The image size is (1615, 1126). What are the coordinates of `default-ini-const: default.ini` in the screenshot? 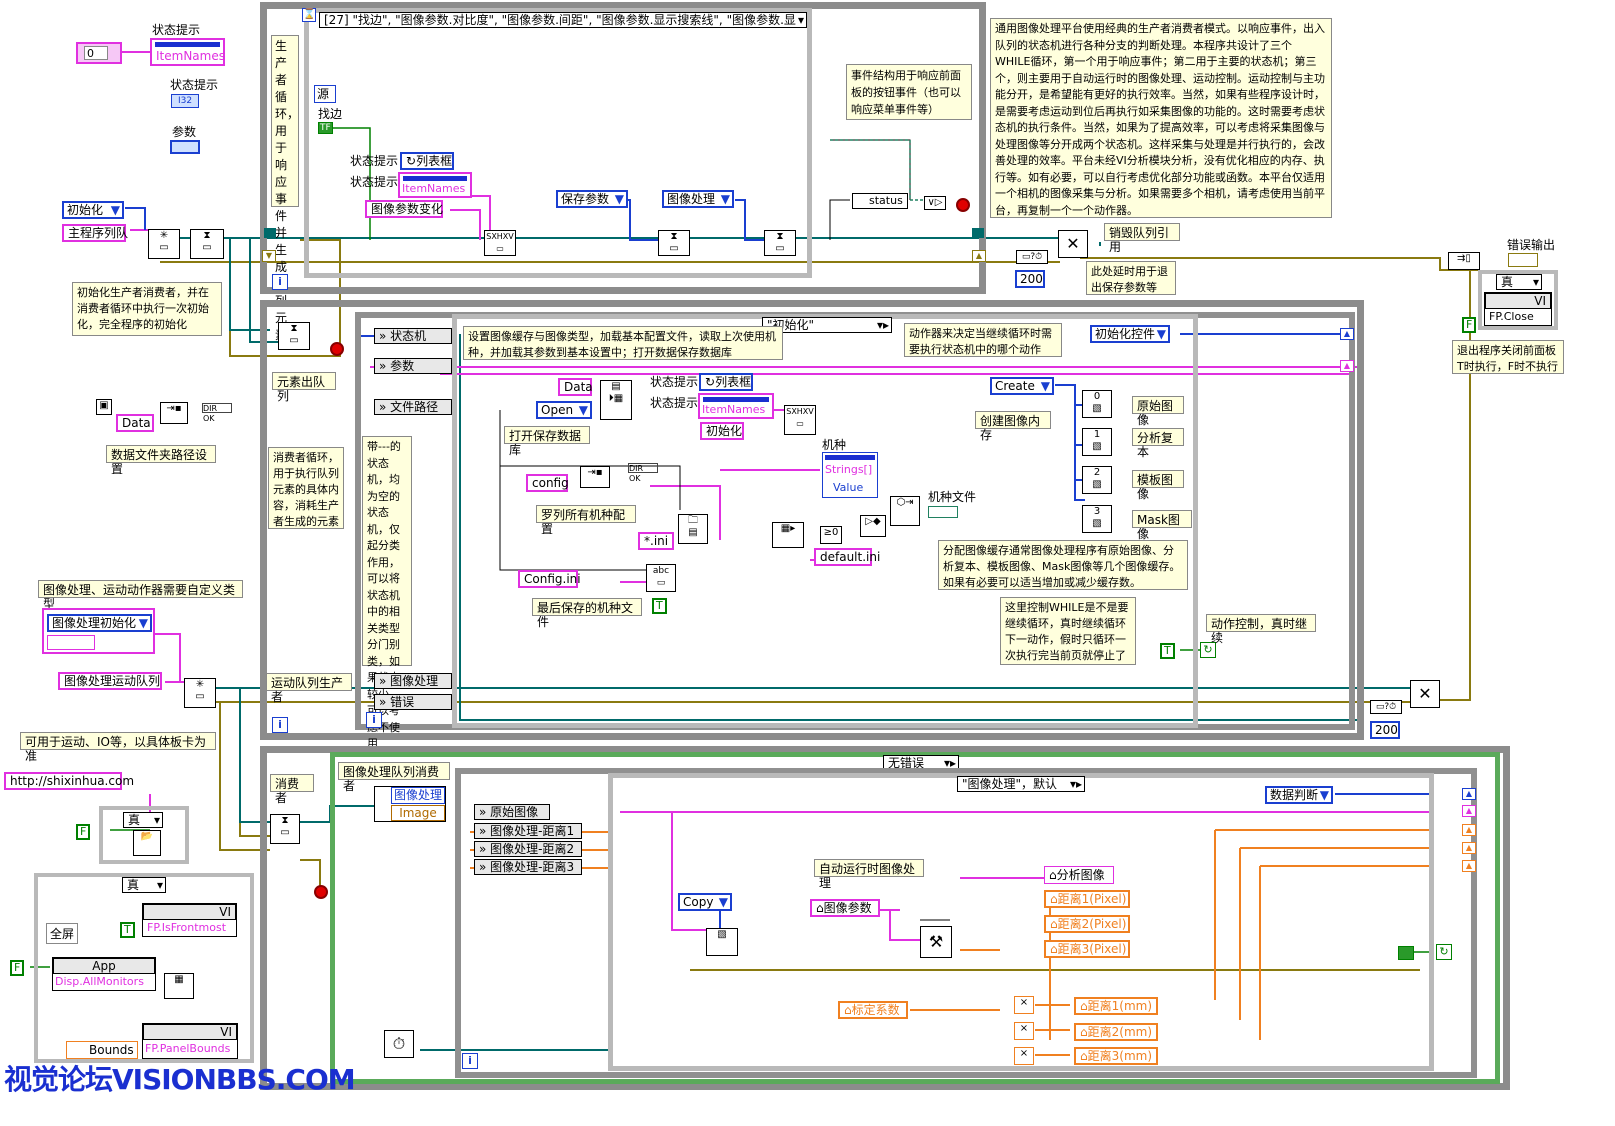 It's located at (847, 557).